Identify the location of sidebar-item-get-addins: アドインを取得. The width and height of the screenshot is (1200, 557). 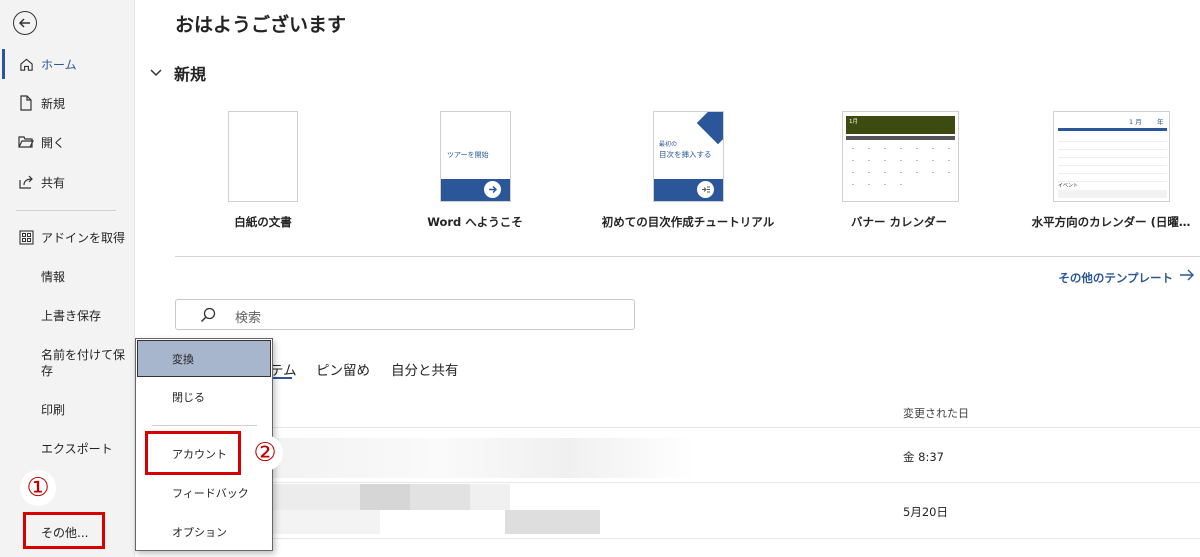
(67, 237).